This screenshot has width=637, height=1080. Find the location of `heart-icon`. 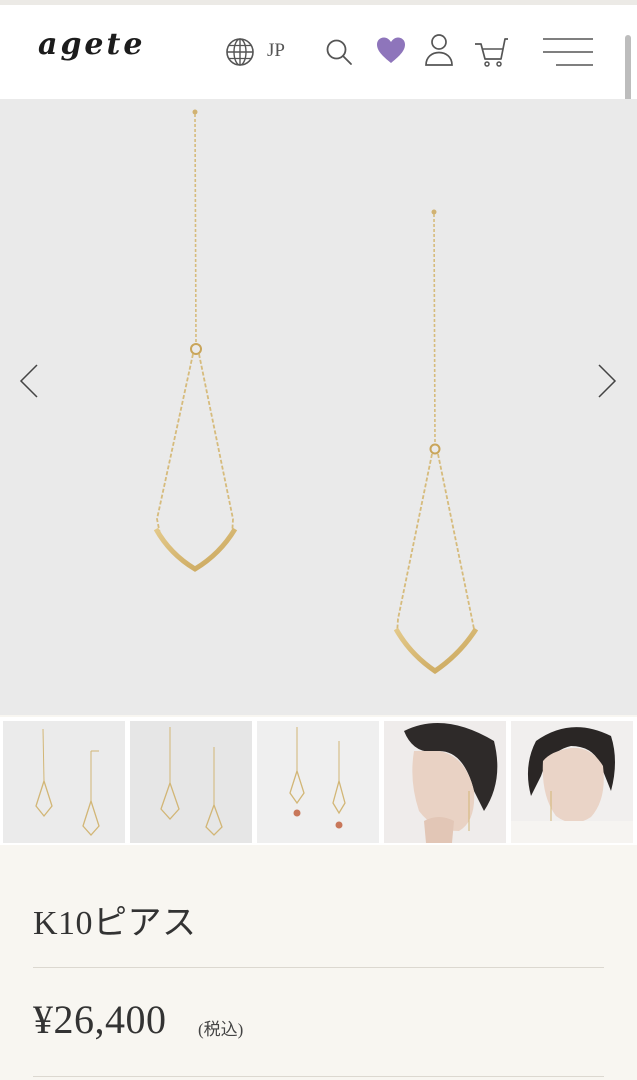

heart-icon is located at coordinates (391, 51).